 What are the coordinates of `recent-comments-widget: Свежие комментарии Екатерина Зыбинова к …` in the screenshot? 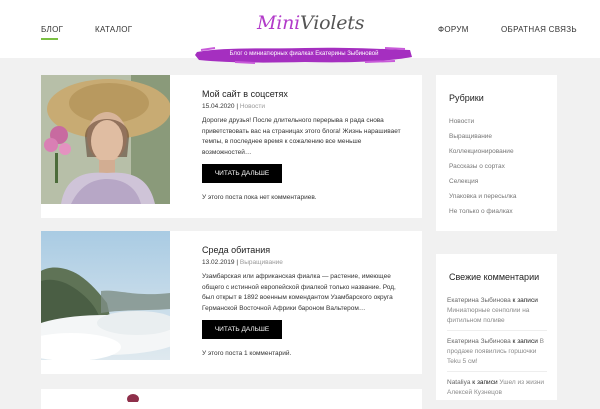 It's located at (496, 327).